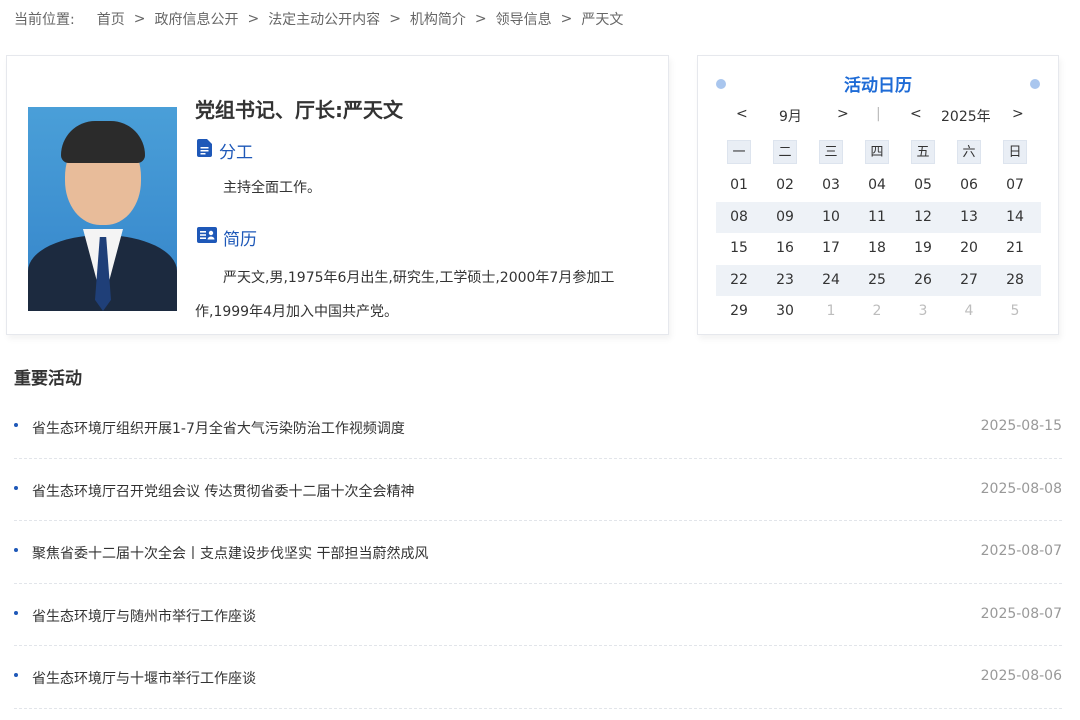 Image resolution: width=1080 pixels, height=720 pixels. What do you see at coordinates (739, 218) in the screenshot?
I see `calendar-day: 08` at bounding box center [739, 218].